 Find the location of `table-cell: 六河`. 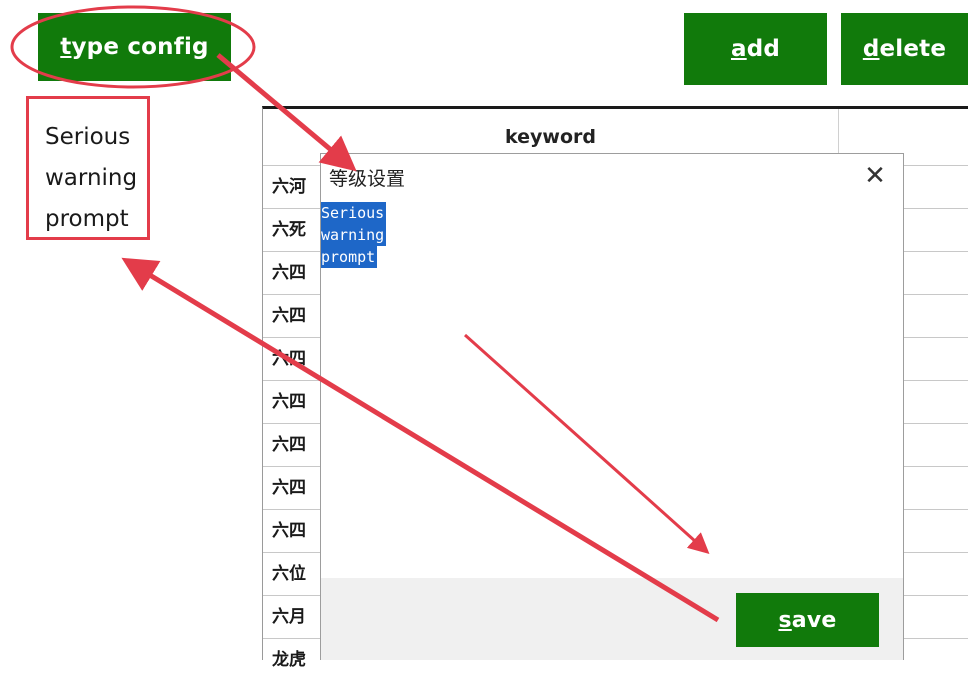

table-cell: 六河 is located at coordinates (289, 187).